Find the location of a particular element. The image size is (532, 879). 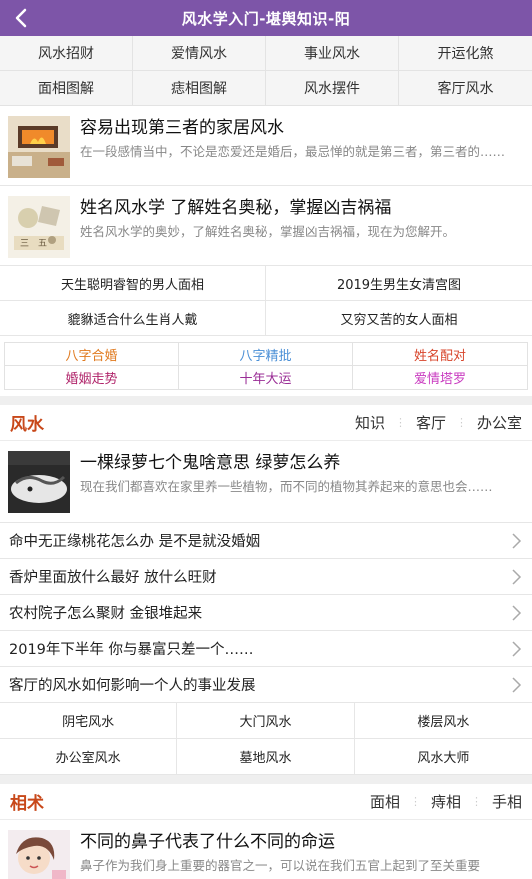

tool-link: 爱情塔罗 is located at coordinates (440, 377).